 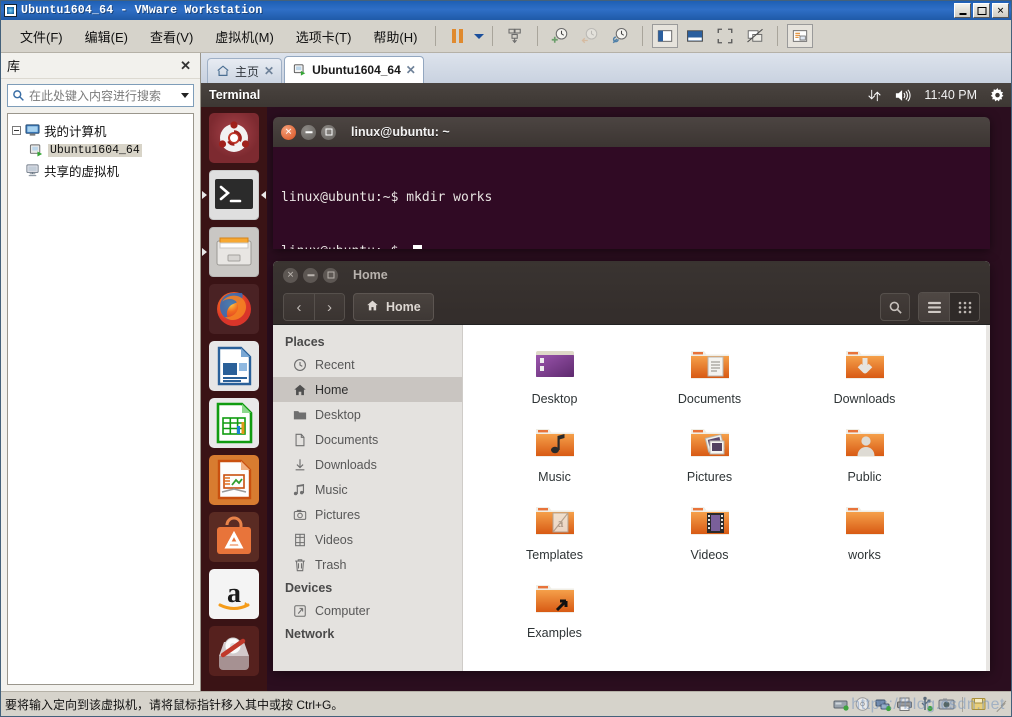 I want to click on file-item-desktop: Desktop, so click(x=554, y=380).